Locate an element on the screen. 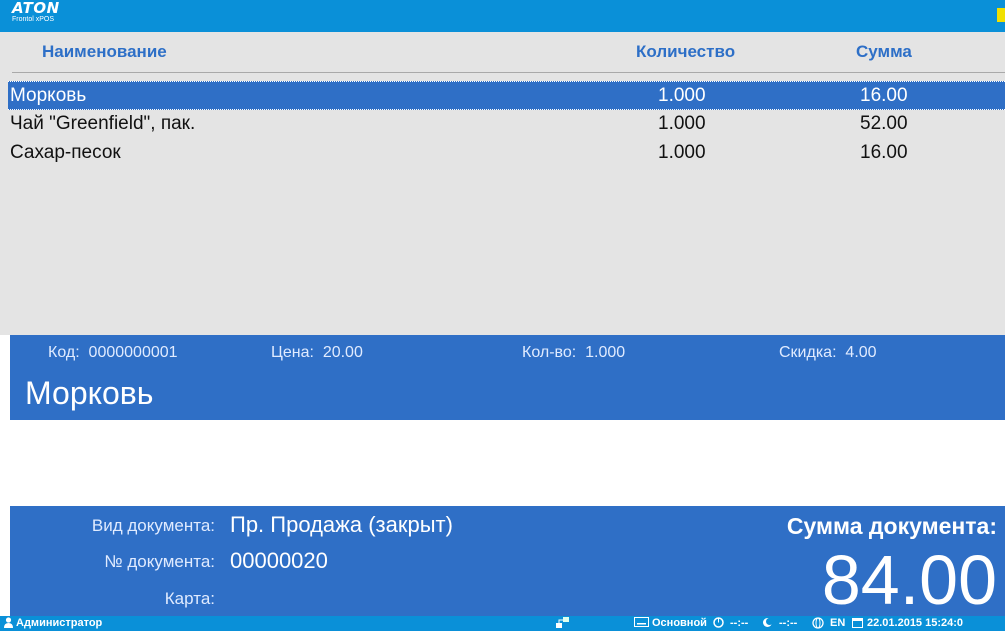 The height and width of the screenshot is (632, 1005). item-discount: Скидка: 4.00 is located at coordinates (828, 353).